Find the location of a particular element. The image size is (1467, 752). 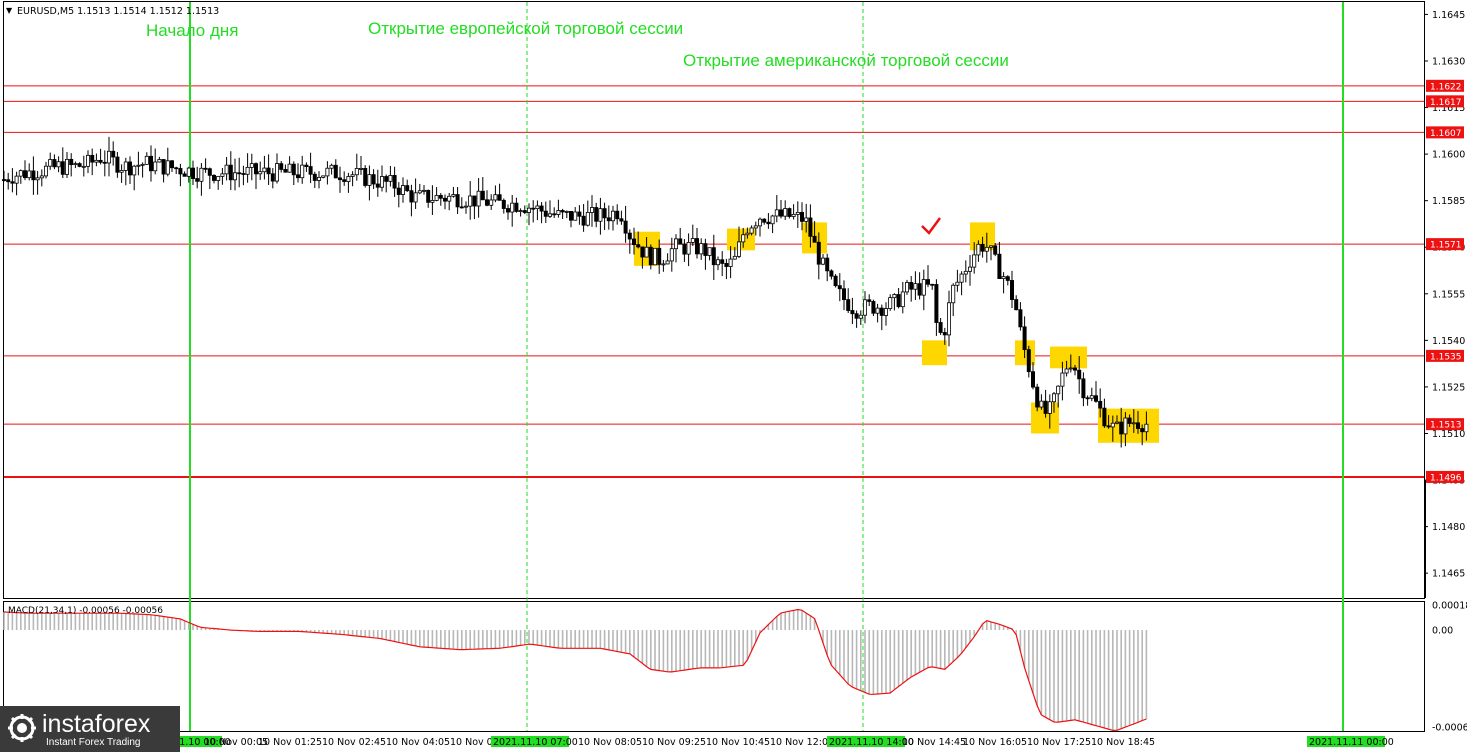

y-tick-label: 1.1555 is located at coordinates (1448, 294).